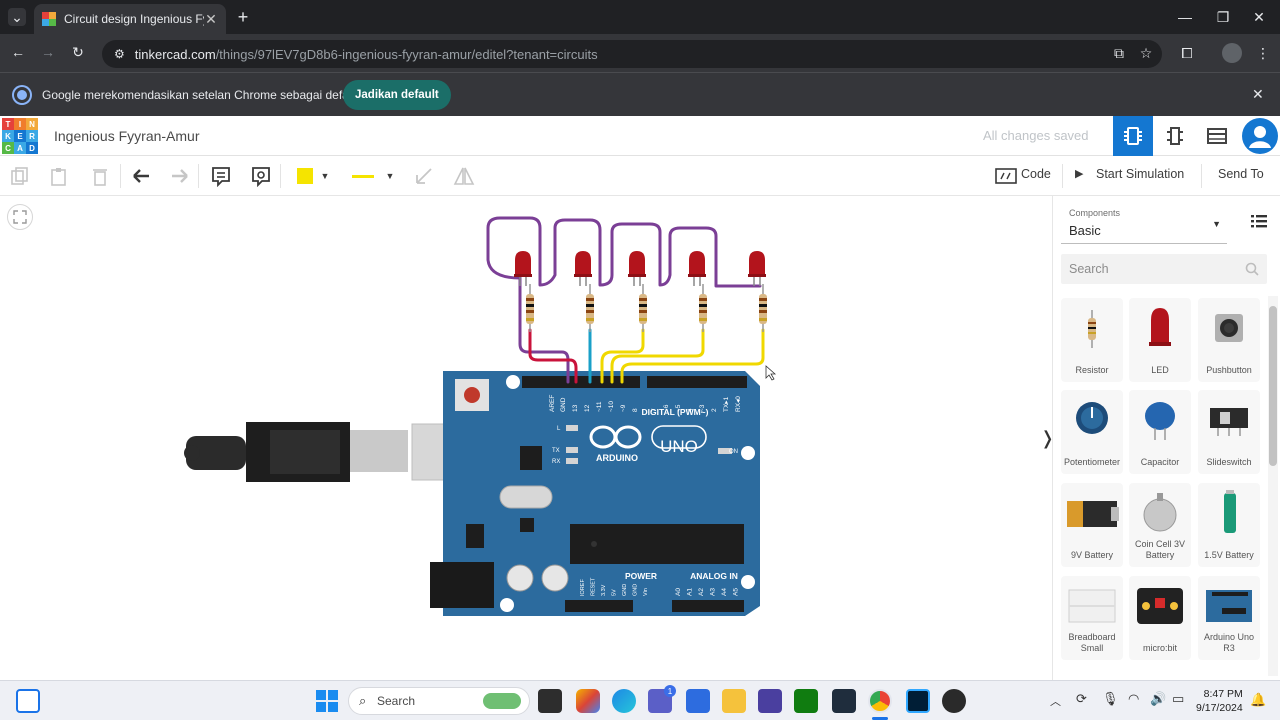 Image resolution: width=1280 pixels, height=720 pixels. I want to click on component-card-micro-bit: micro:bit, so click(1160, 618).